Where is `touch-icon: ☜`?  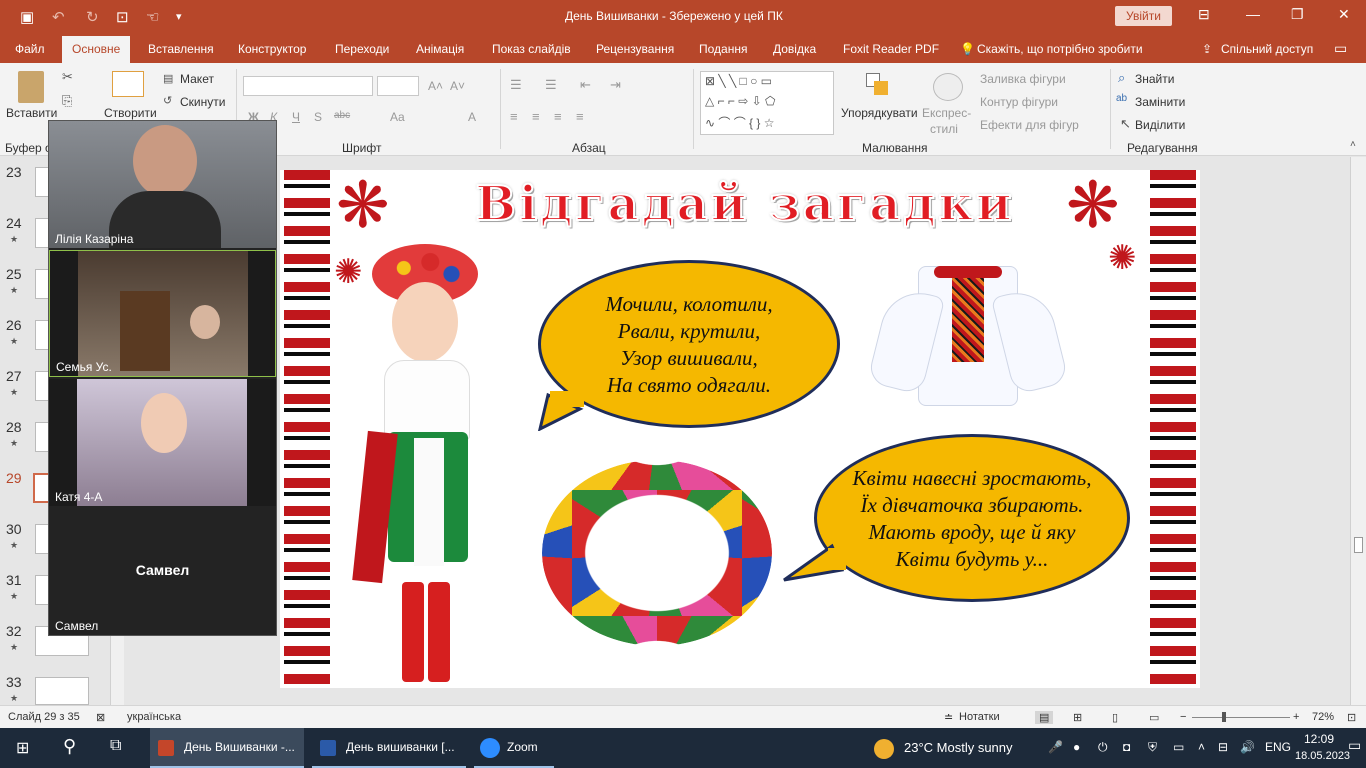
touch-icon: ☜ is located at coordinates (152, 17).